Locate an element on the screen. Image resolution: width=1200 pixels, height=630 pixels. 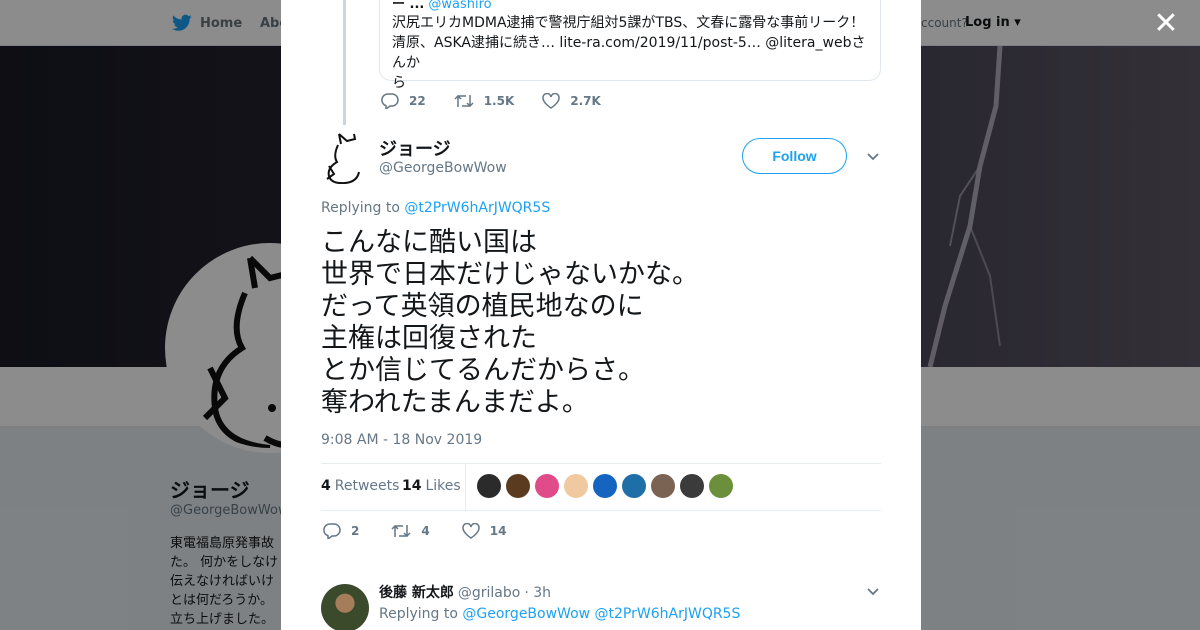
reply-button: 2 is located at coordinates (341, 531).